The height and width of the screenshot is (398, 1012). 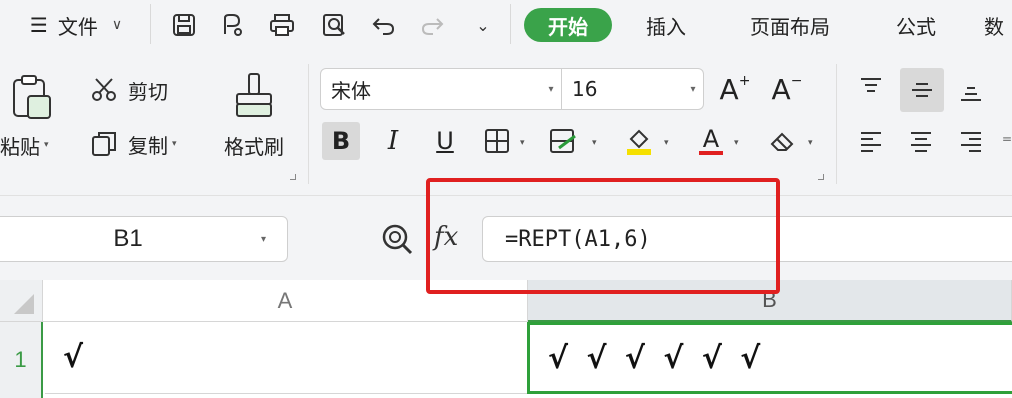 What do you see at coordinates (38, 25) in the screenshot?
I see `hamburger-icon: ☰` at bounding box center [38, 25].